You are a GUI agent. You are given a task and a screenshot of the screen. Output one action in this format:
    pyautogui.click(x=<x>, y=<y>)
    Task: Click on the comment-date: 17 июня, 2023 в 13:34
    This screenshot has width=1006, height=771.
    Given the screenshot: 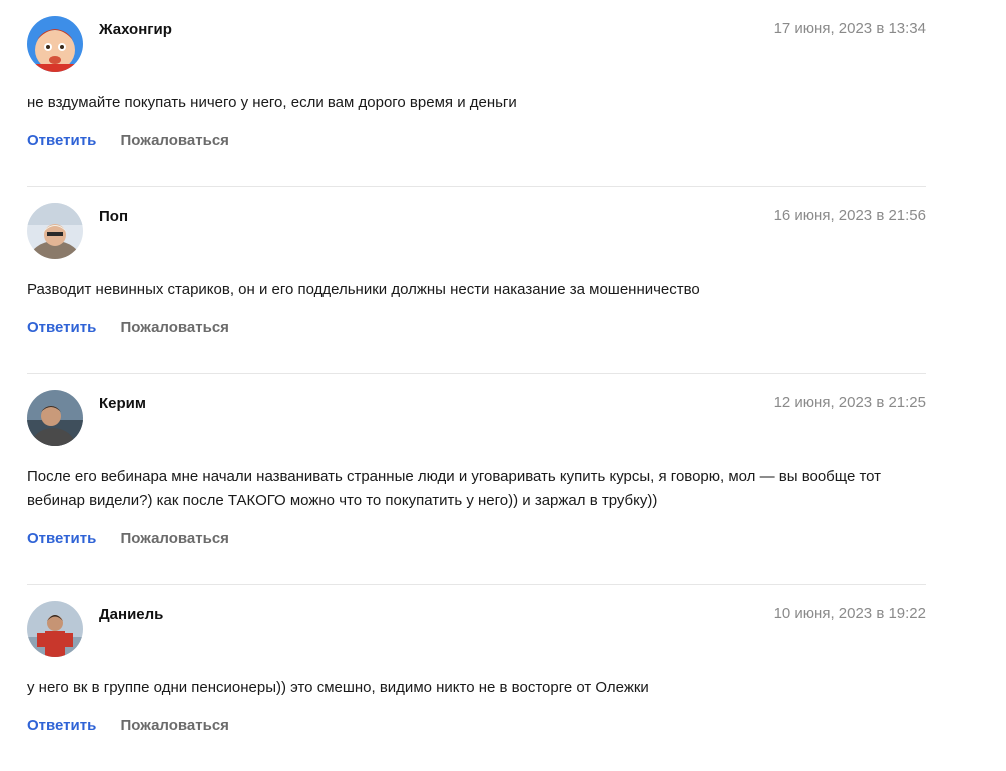 What is the action you would take?
    pyautogui.click(x=849, y=28)
    